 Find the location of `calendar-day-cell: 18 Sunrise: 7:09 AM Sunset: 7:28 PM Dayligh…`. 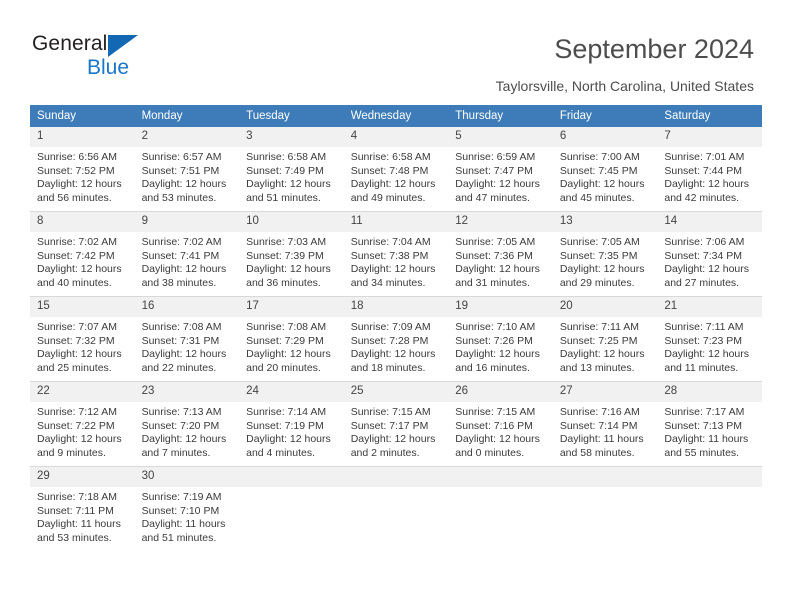

calendar-day-cell: 18 Sunrise: 7:09 AM Sunset: 7:28 PM Dayligh… is located at coordinates (396, 339).